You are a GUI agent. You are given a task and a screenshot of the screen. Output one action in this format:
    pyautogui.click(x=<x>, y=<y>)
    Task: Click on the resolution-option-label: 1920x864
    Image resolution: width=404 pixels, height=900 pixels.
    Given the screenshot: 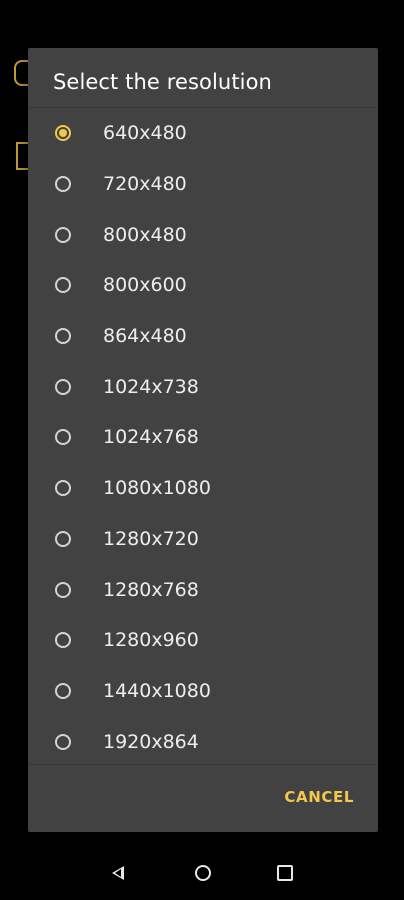 What is the action you would take?
    pyautogui.click(x=151, y=741)
    